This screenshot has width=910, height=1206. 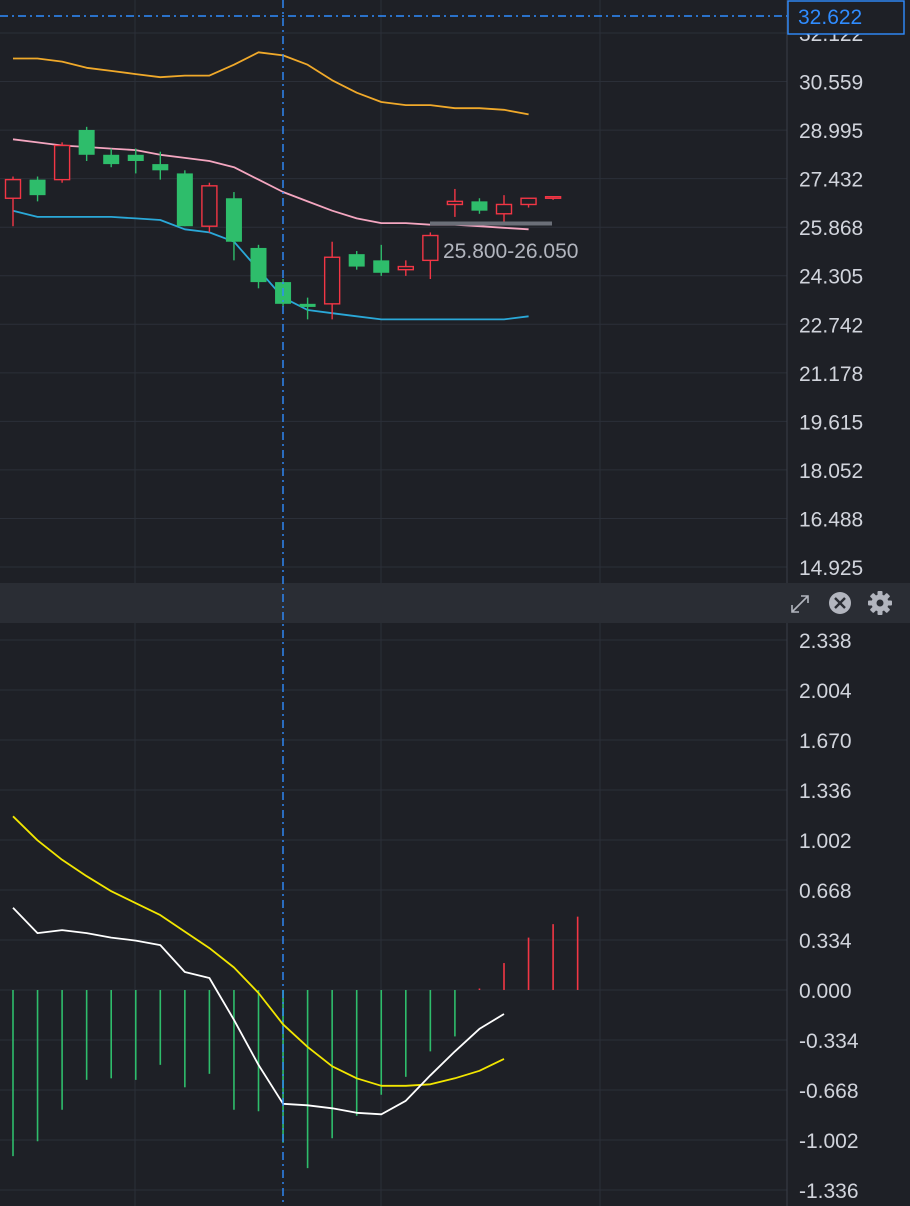 What do you see at coordinates (831, 277) in the screenshot?
I see `price-tick-label: 24.305` at bounding box center [831, 277].